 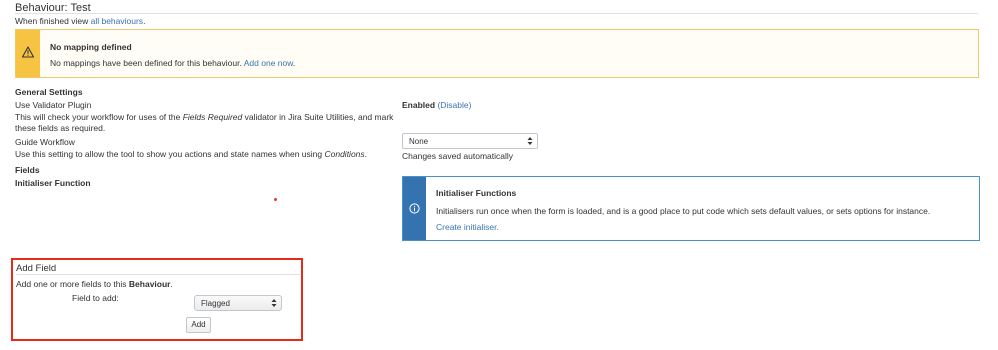 What do you see at coordinates (52, 21) in the screenshot?
I see `finished-prefix: When finished view` at bounding box center [52, 21].